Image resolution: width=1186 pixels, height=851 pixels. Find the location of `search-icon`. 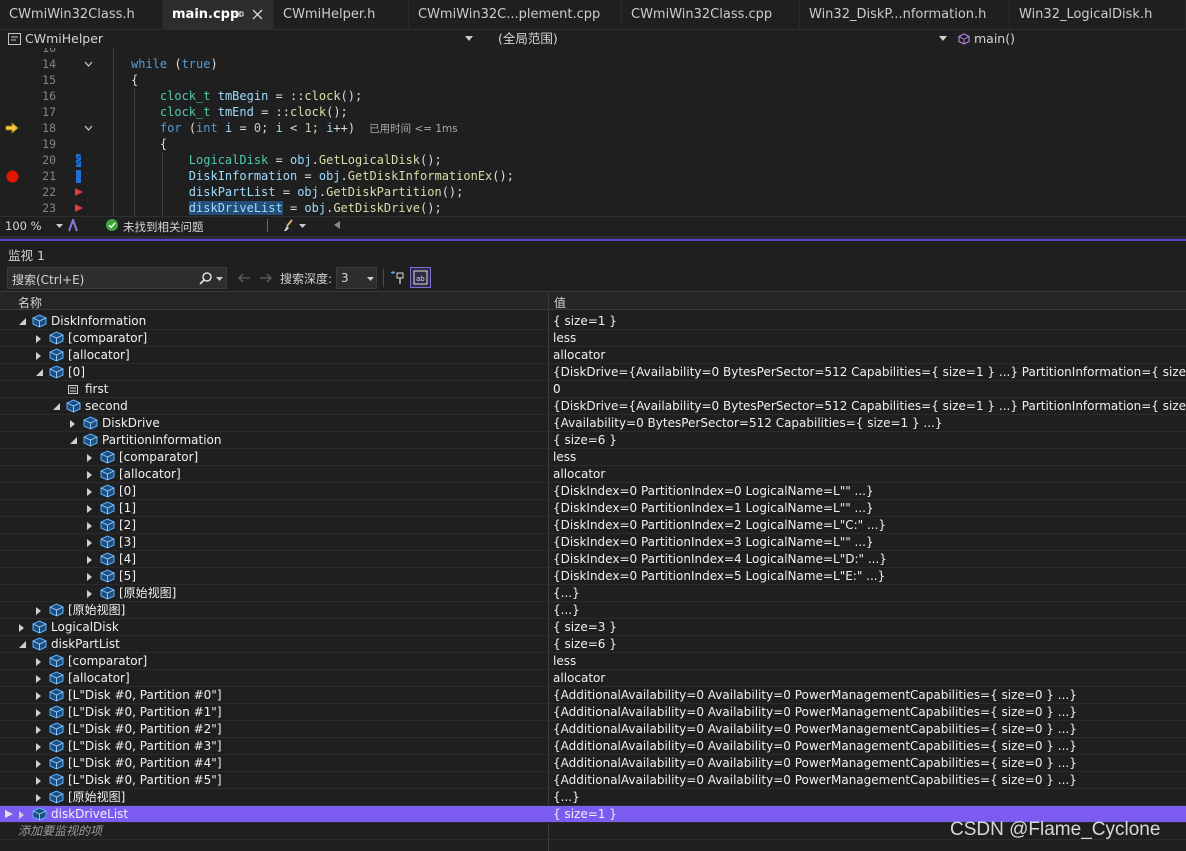

search-icon is located at coordinates (205, 278).